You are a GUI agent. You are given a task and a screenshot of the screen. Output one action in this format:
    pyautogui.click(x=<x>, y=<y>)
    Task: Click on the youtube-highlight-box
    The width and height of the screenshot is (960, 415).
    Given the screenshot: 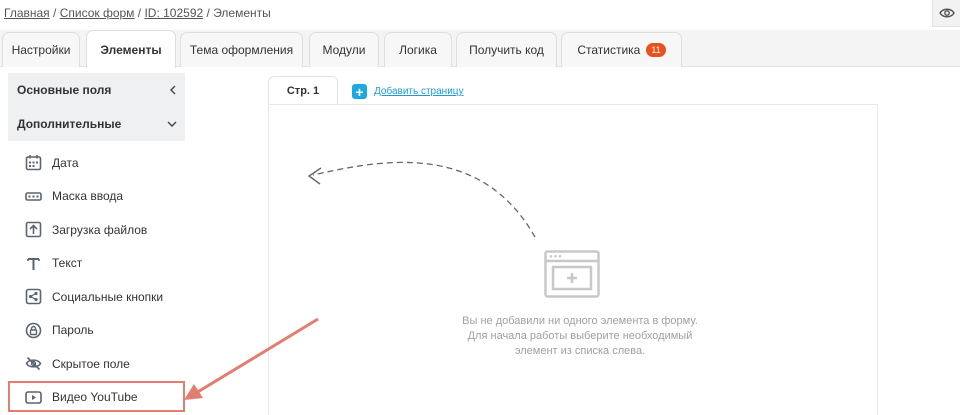 What is the action you would take?
    pyautogui.click(x=96, y=396)
    